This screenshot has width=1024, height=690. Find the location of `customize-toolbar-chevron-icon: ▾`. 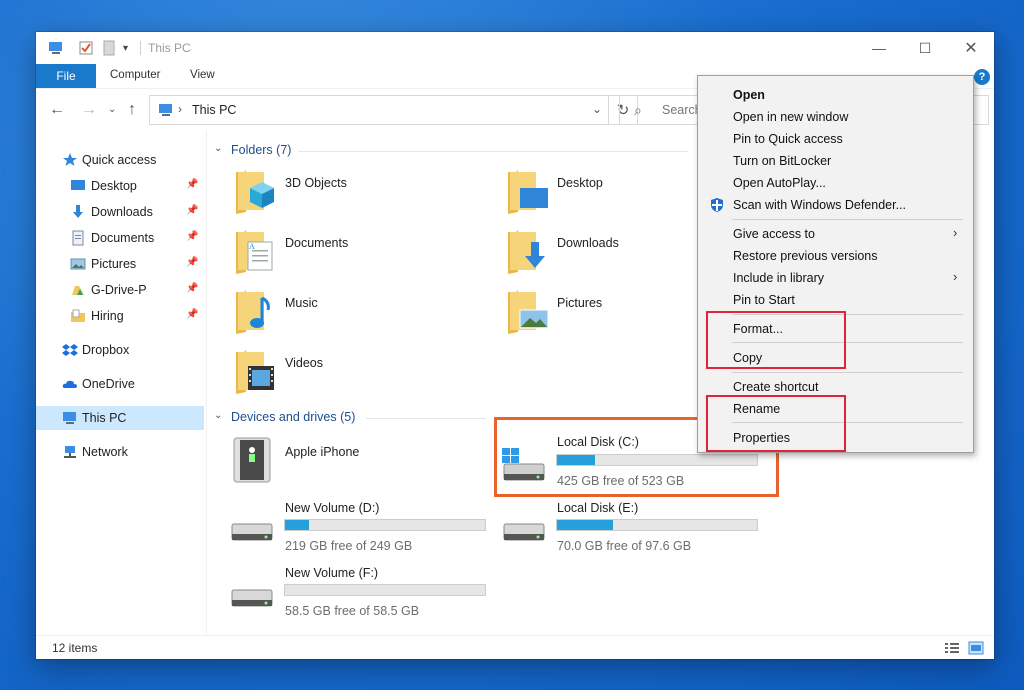

customize-toolbar-chevron-icon: ▾ is located at coordinates (125, 48).